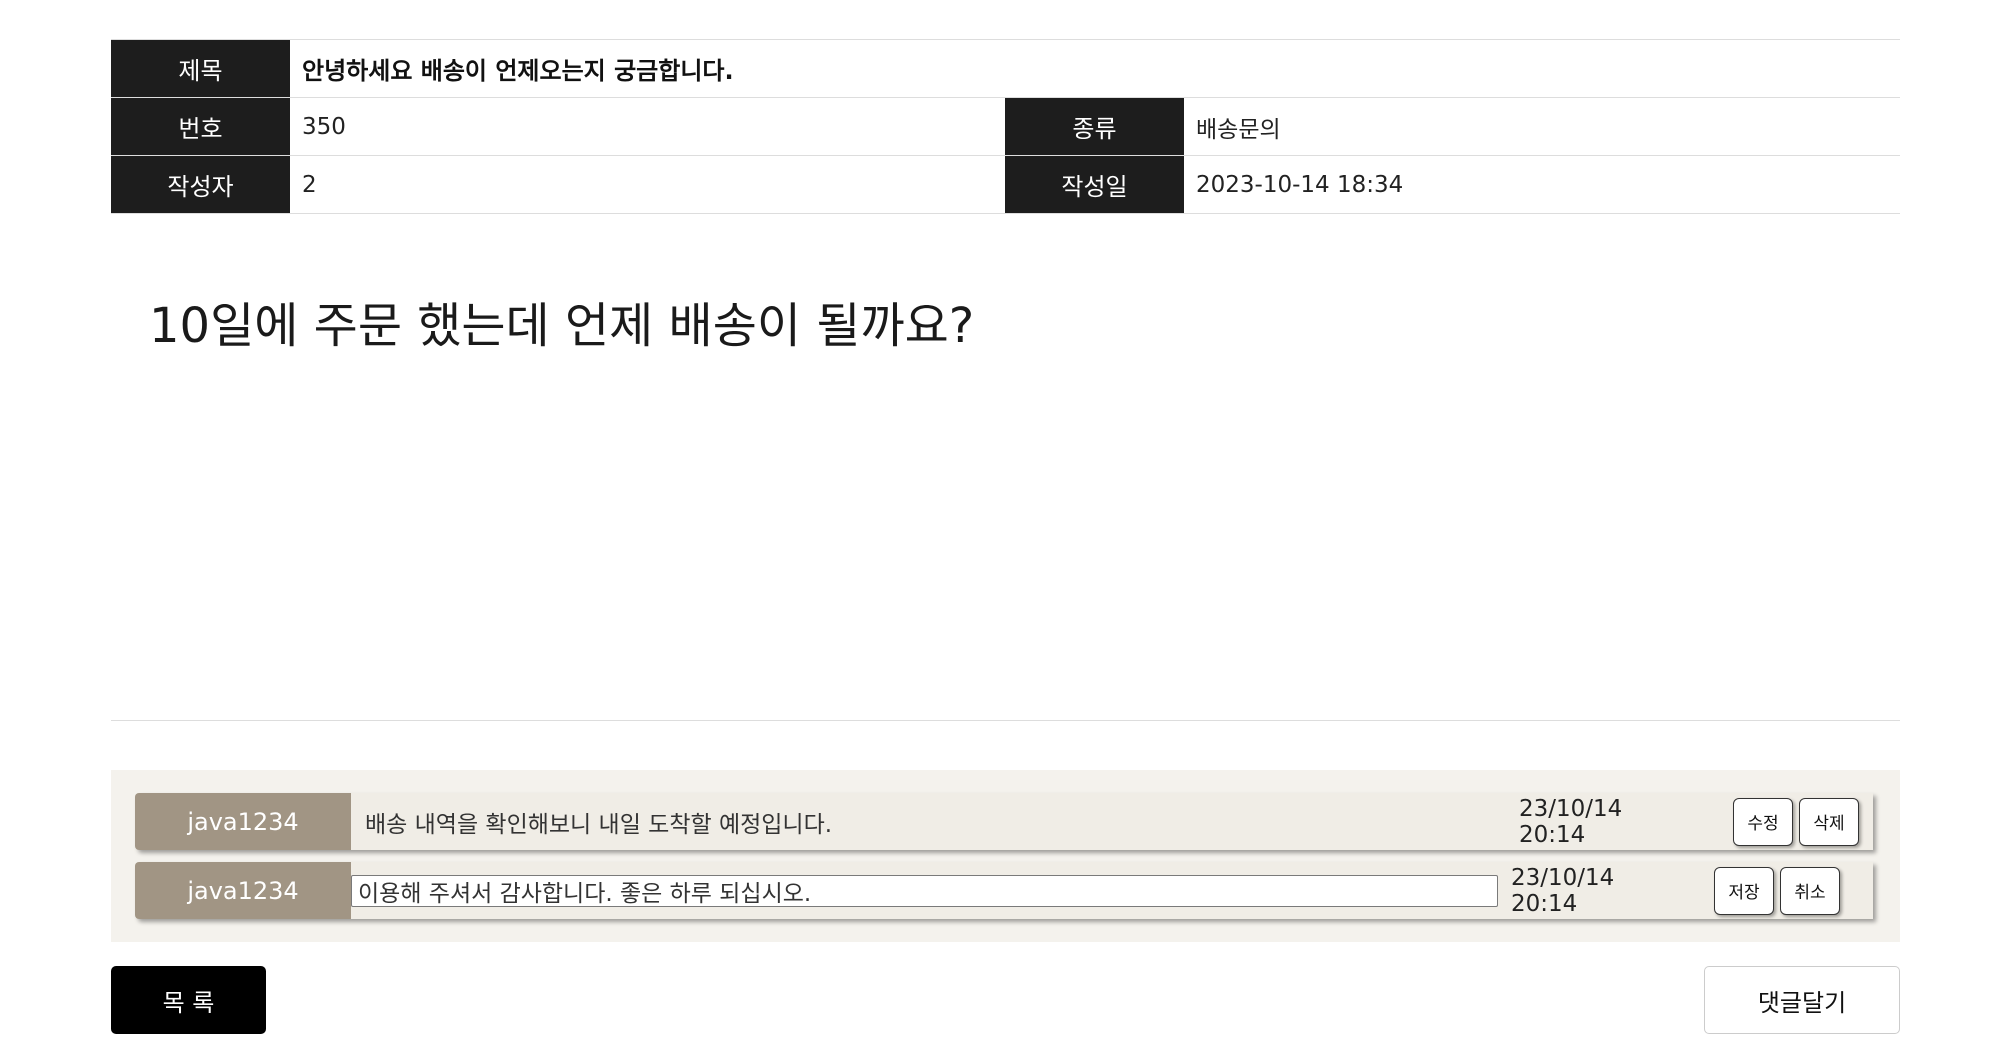 The height and width of the screenshot is (1056, 2002). What do you see at coordinates (924, 890) in the screenshot?
I see `comment-edit-input` at bounding box center [924, 890].